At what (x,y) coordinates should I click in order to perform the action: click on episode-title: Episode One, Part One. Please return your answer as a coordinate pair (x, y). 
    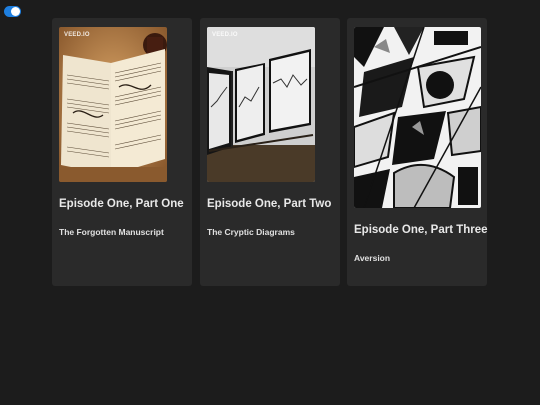
    Looking at the image, I should click on (121, 204).